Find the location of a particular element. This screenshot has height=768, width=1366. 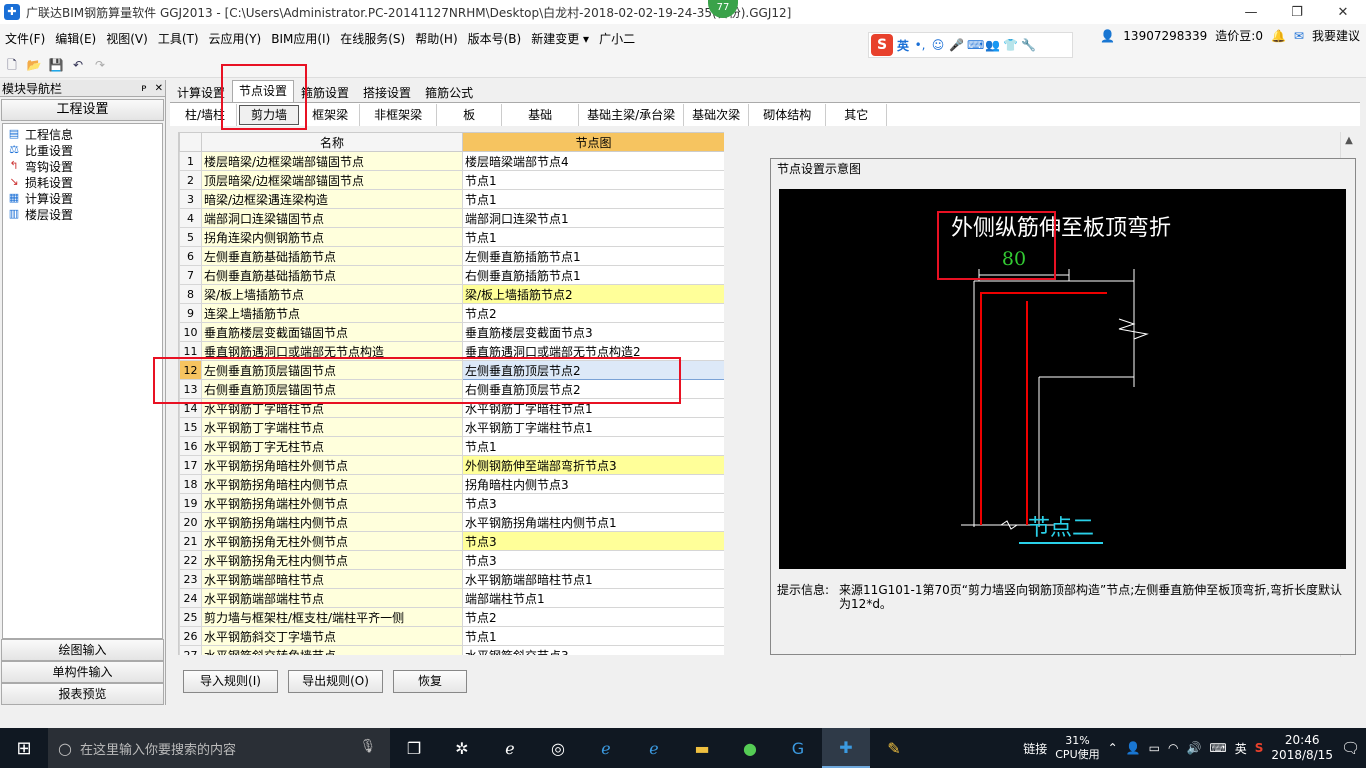

tab-calc-settings: 计算设置 is located at coordinates (201, 92).